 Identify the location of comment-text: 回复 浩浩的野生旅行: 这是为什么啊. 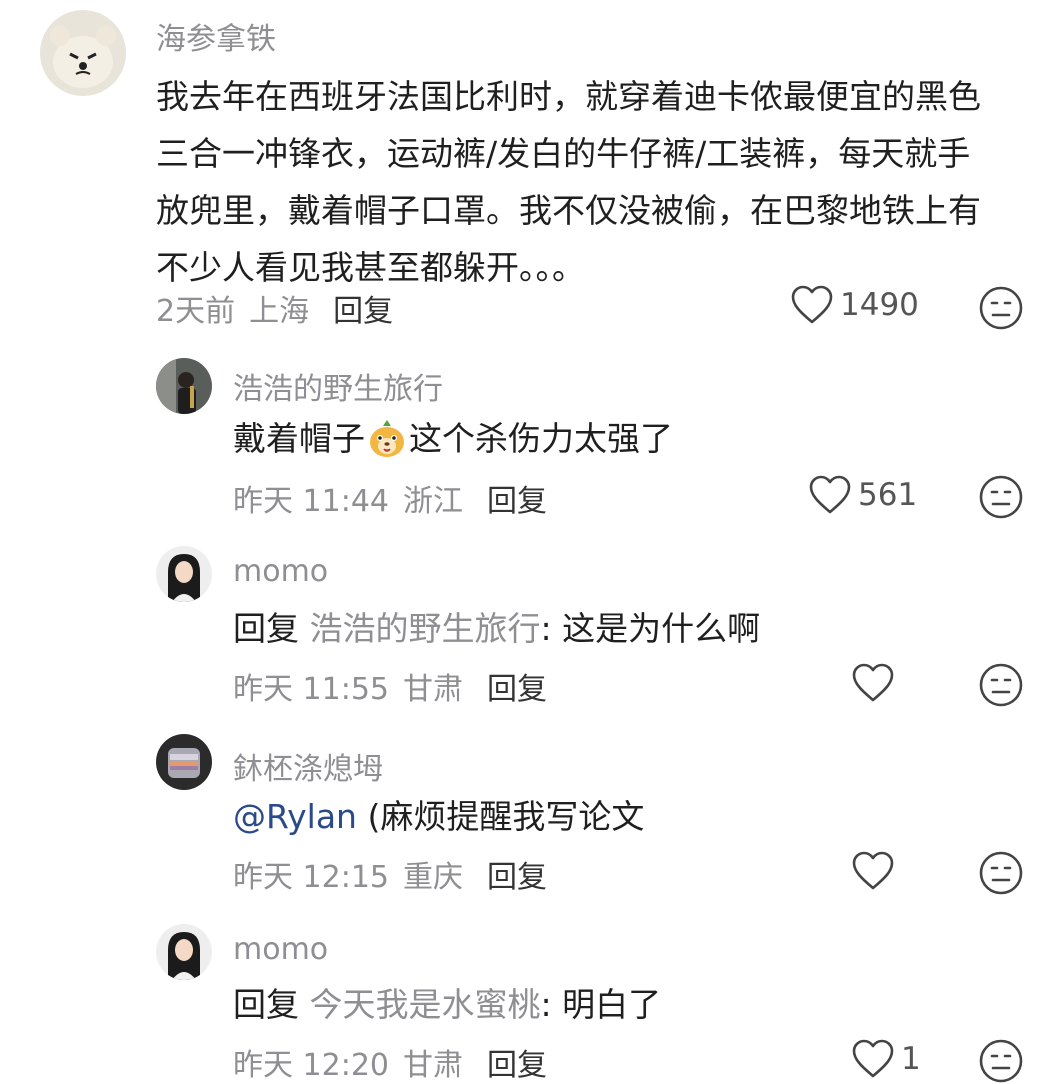
(496, 629).